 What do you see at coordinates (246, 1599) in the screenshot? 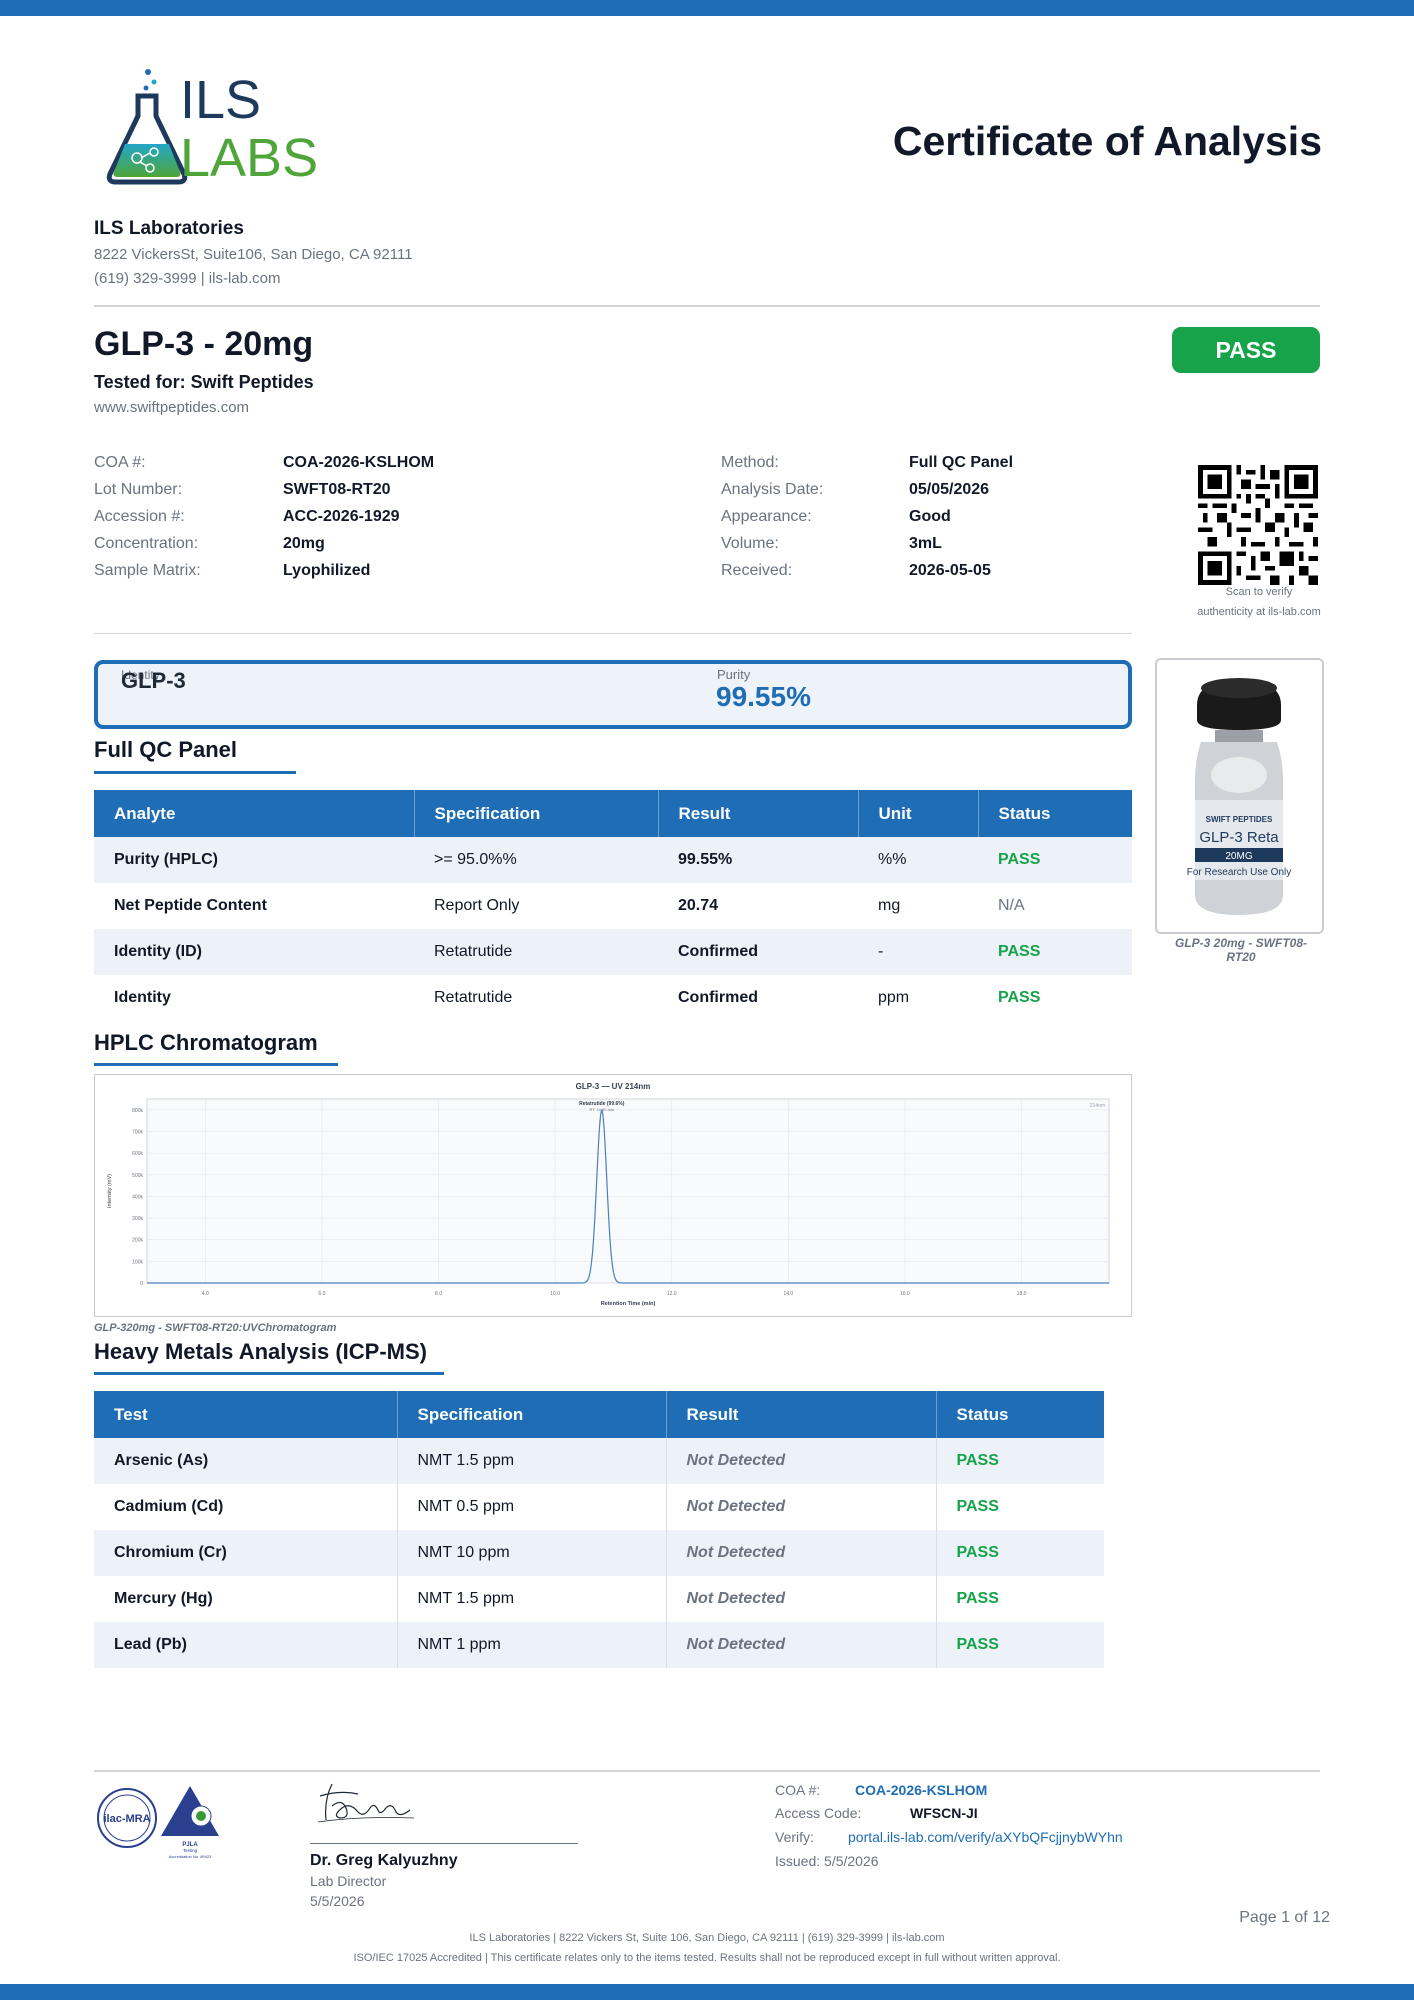
I see `table-cell: Mercury (Hg)` at bounding box center [246, 1599].